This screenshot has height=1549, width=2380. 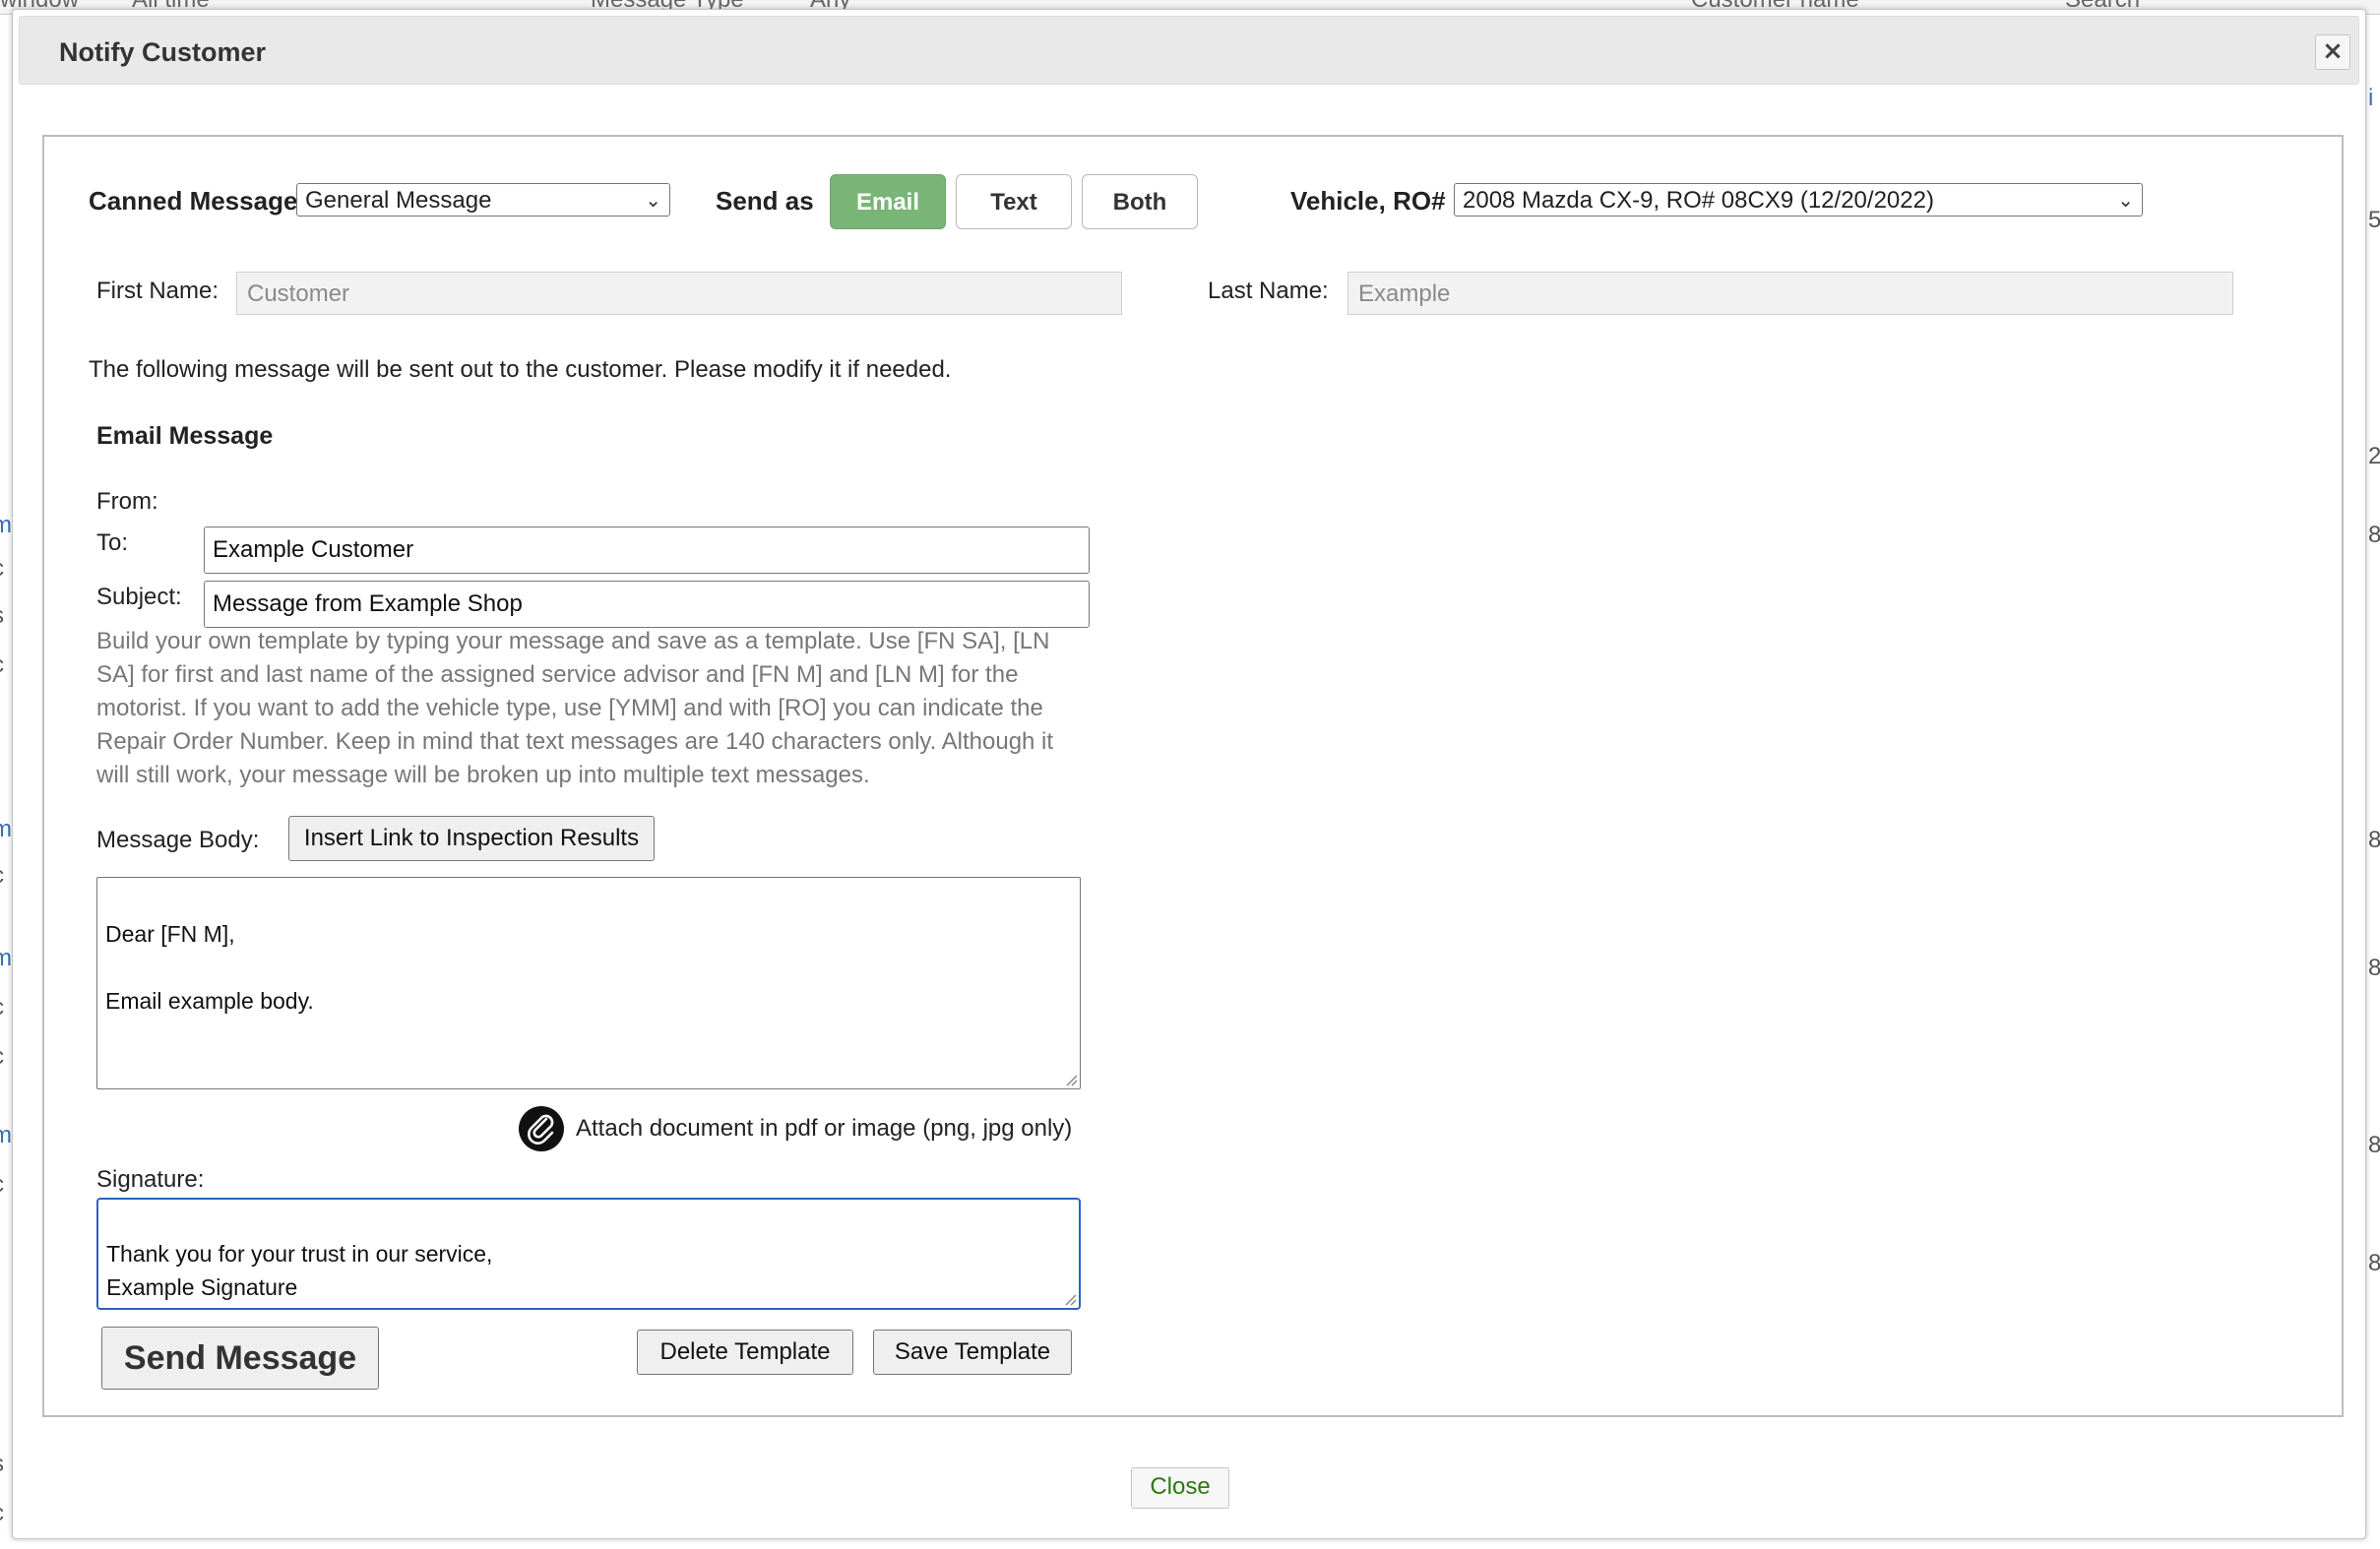 What do you see at coordinates (299, 1254) in the screenshot?
I see `signature-line: Thank you for your trust in our service,` at bounding box center [299, 1254].